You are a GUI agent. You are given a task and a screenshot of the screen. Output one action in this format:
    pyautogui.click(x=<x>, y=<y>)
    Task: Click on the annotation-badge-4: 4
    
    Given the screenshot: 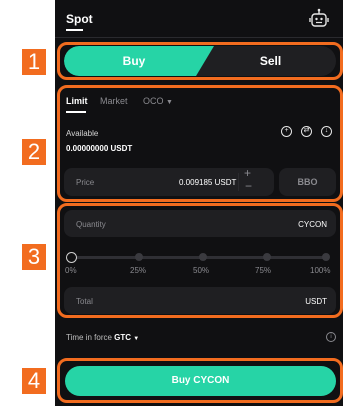 What is the action you would take?
    pyautogui.click(x=34, y=381)
    